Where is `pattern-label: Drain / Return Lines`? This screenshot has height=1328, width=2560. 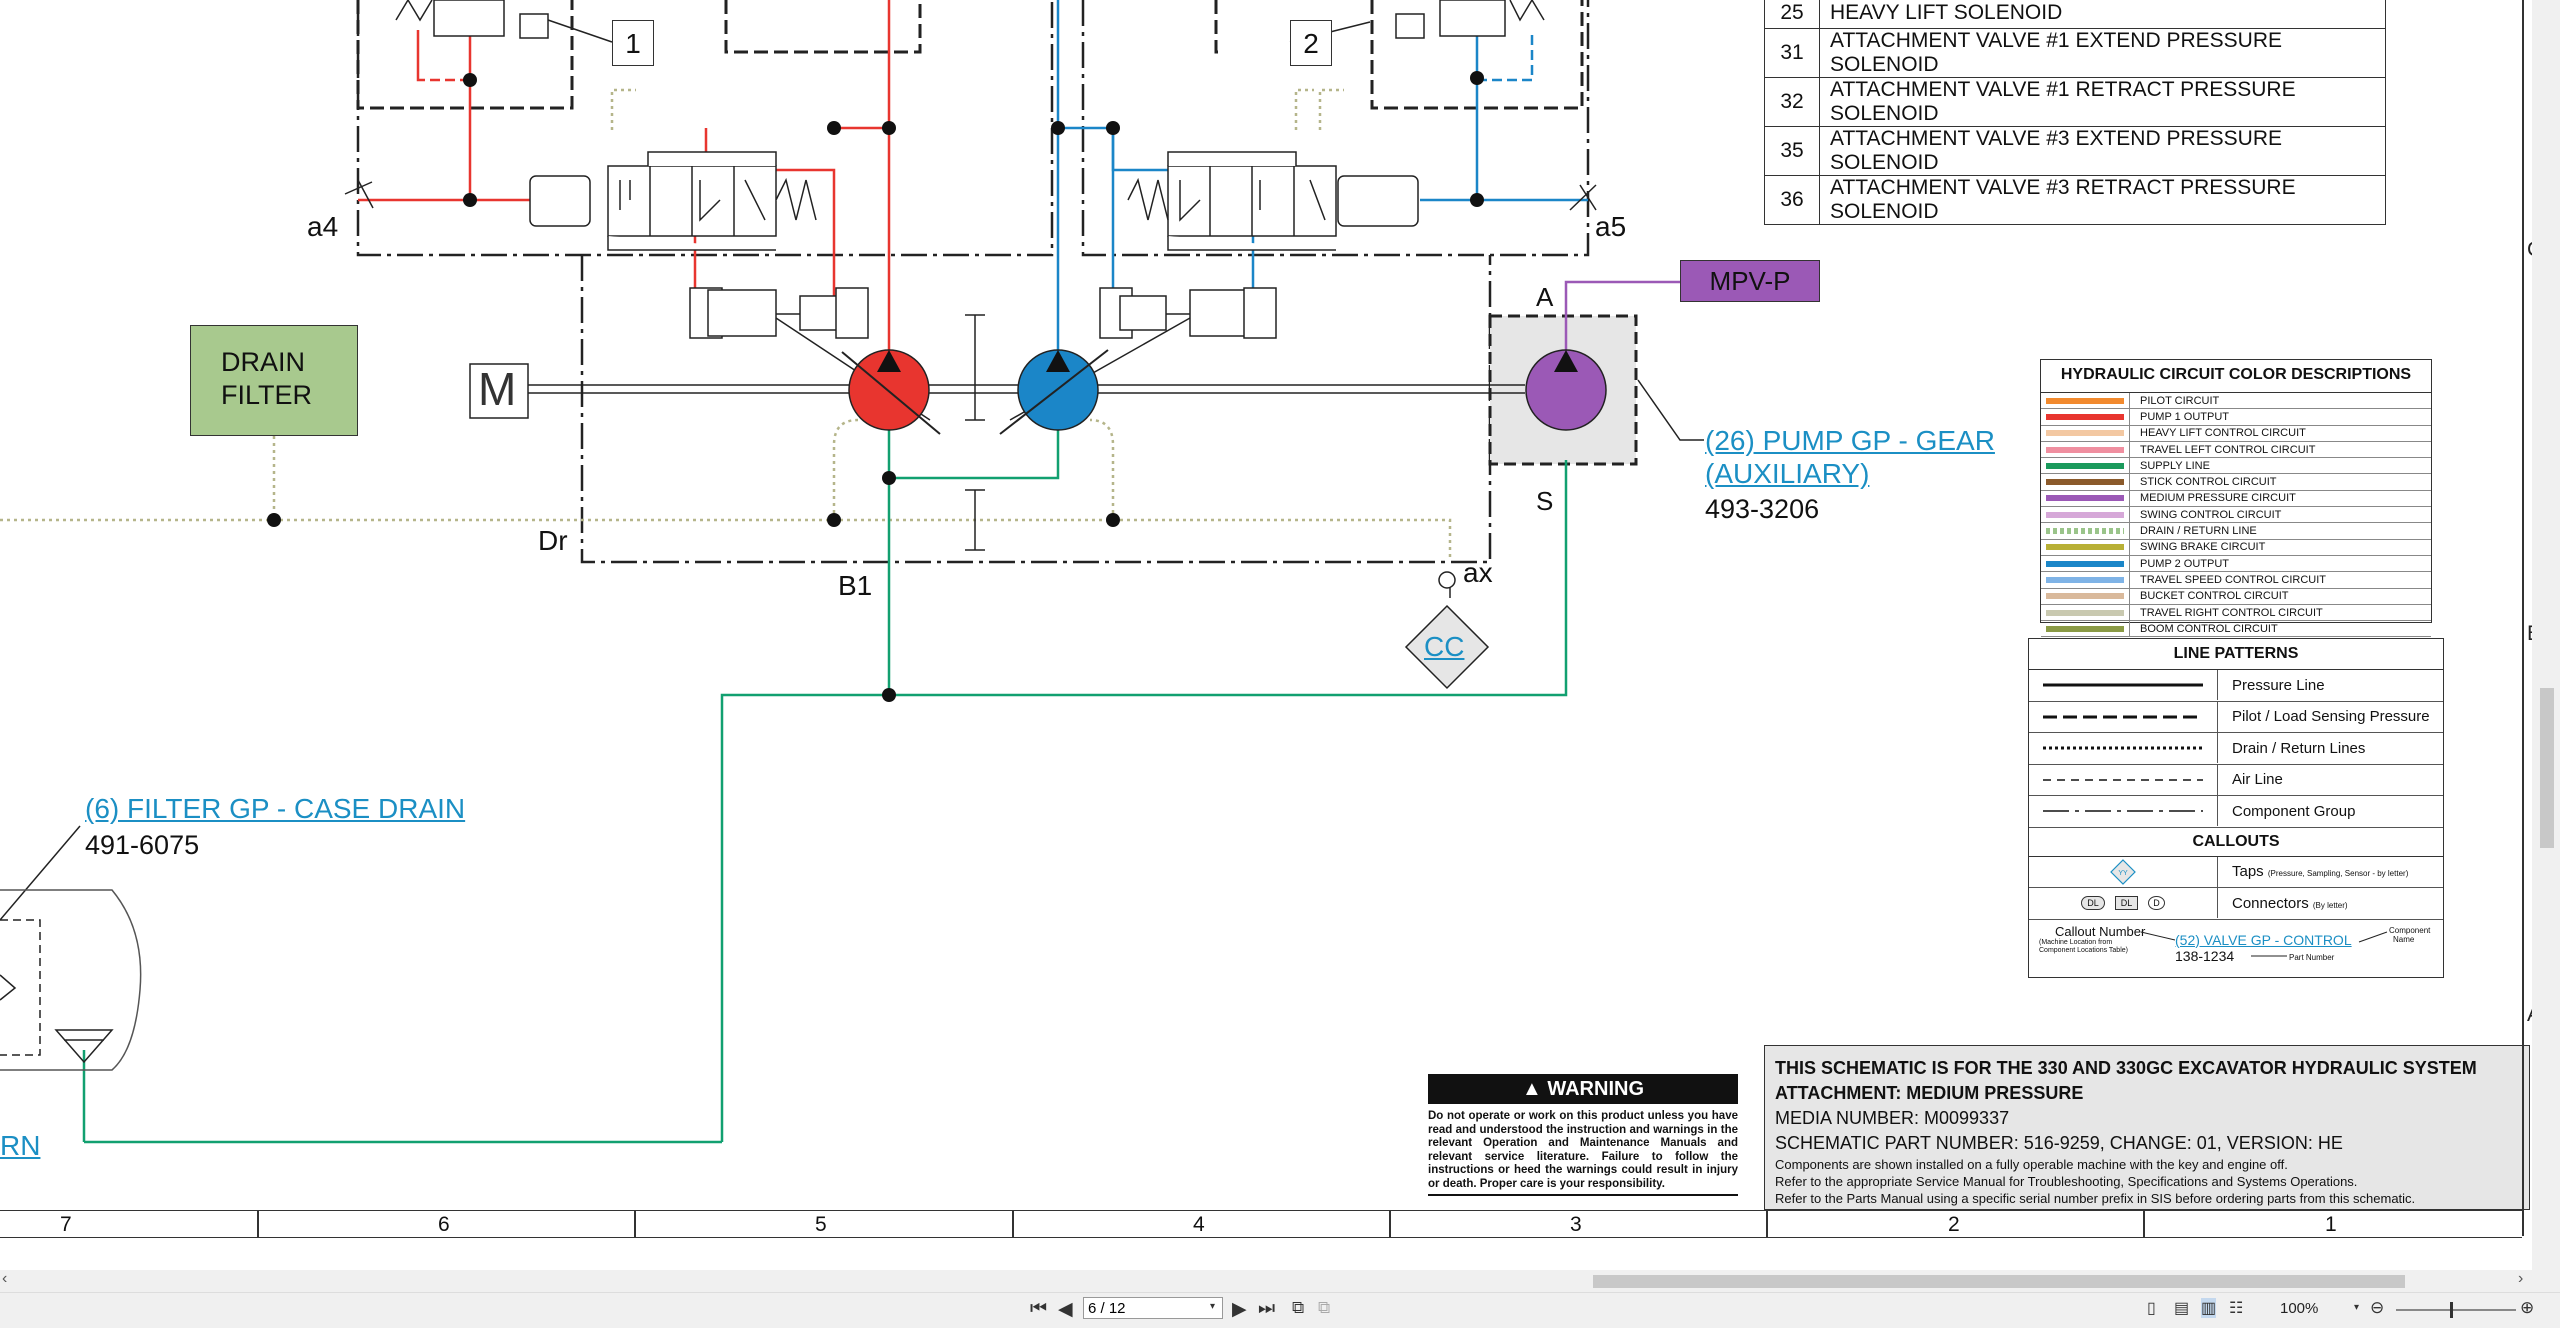
pattern-label: Drain / Return Lines is located at coordinates (2299, 748).